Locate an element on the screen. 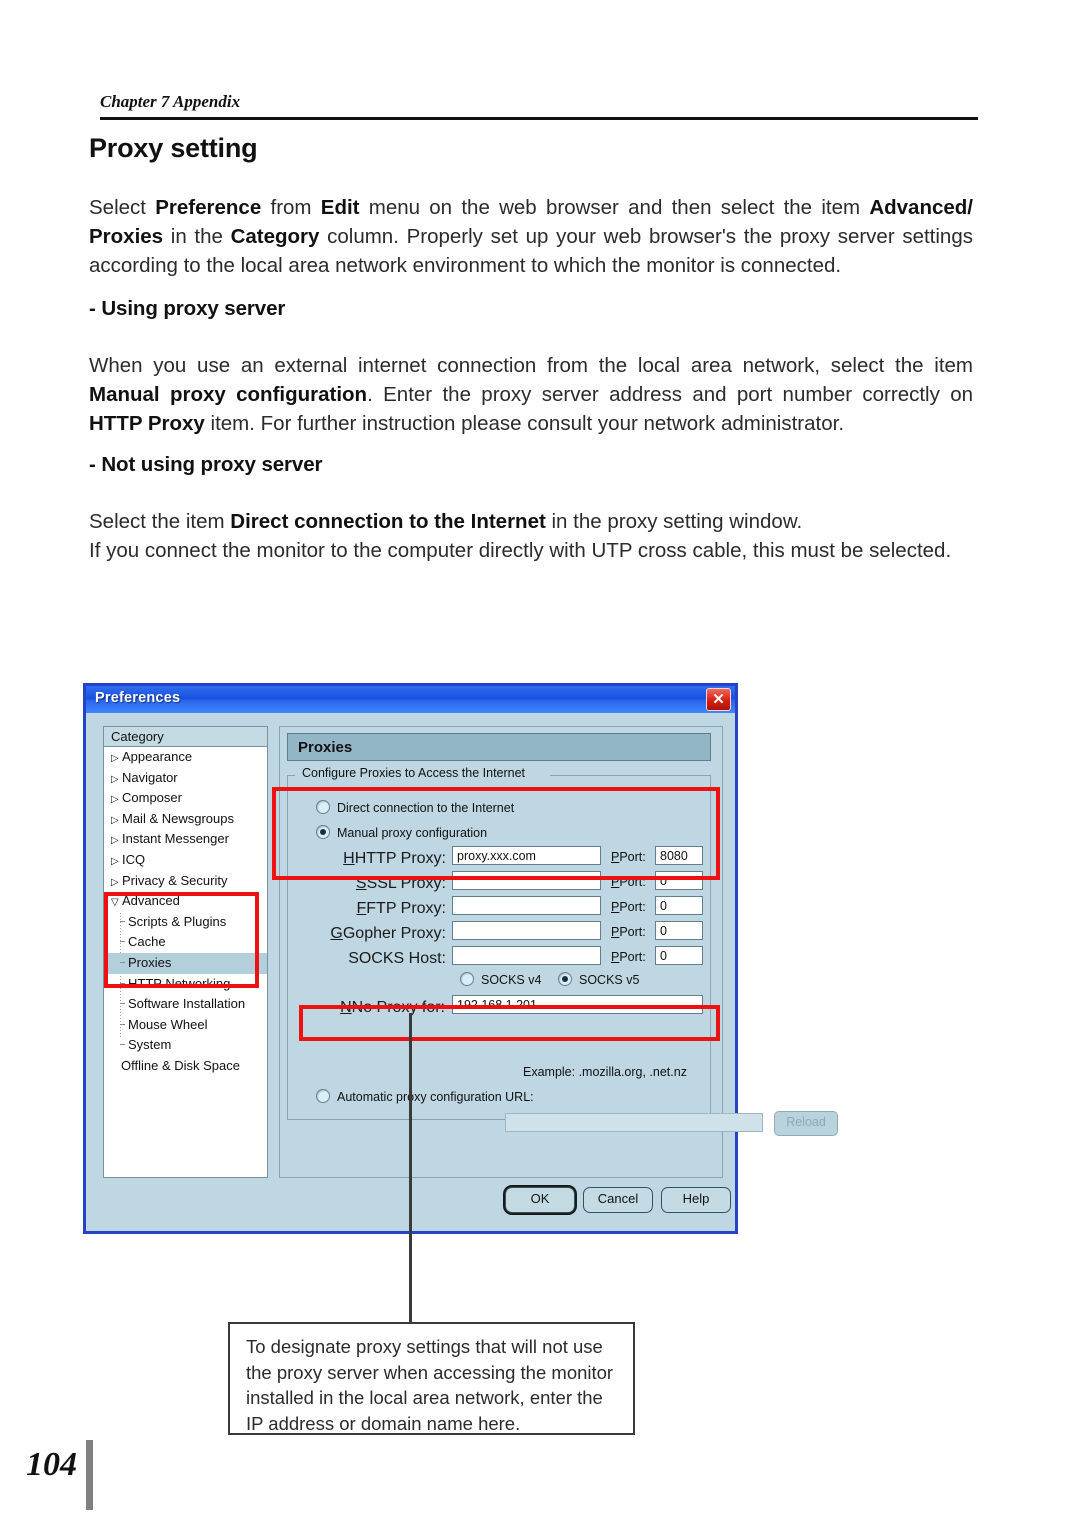 The image size is (1080, 1527). no-proxy-example-hint: Example: .mozilla.org, .net.nz is located at coordinates (605, 1072).